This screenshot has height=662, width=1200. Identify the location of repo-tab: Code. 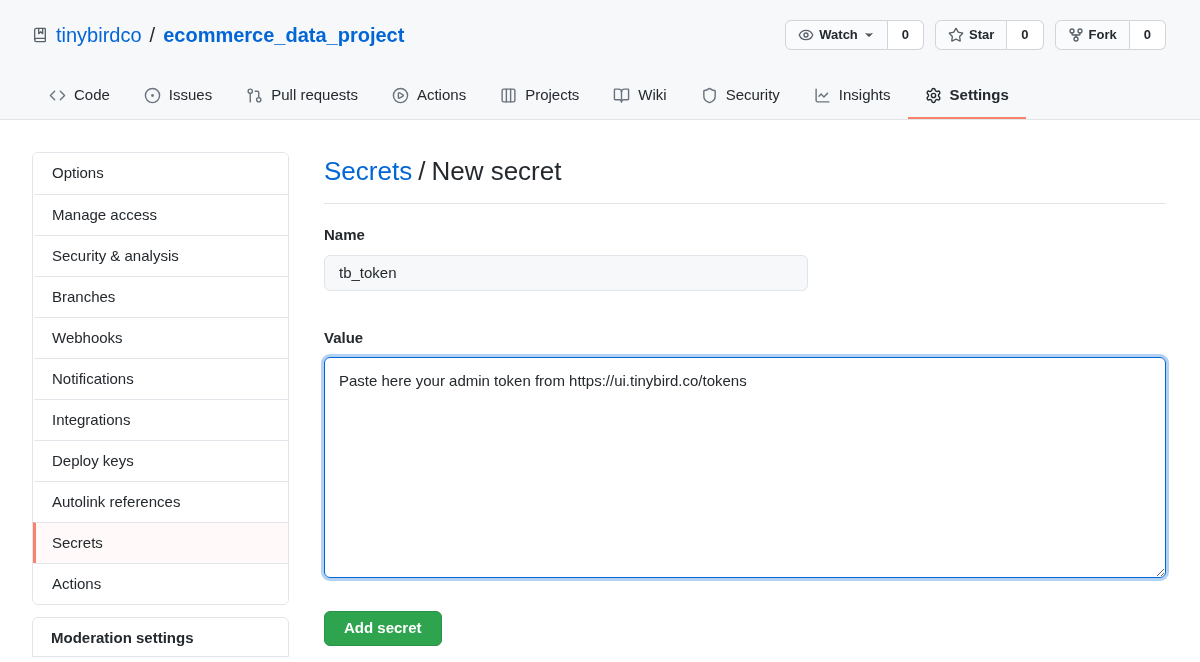
(79, 96).